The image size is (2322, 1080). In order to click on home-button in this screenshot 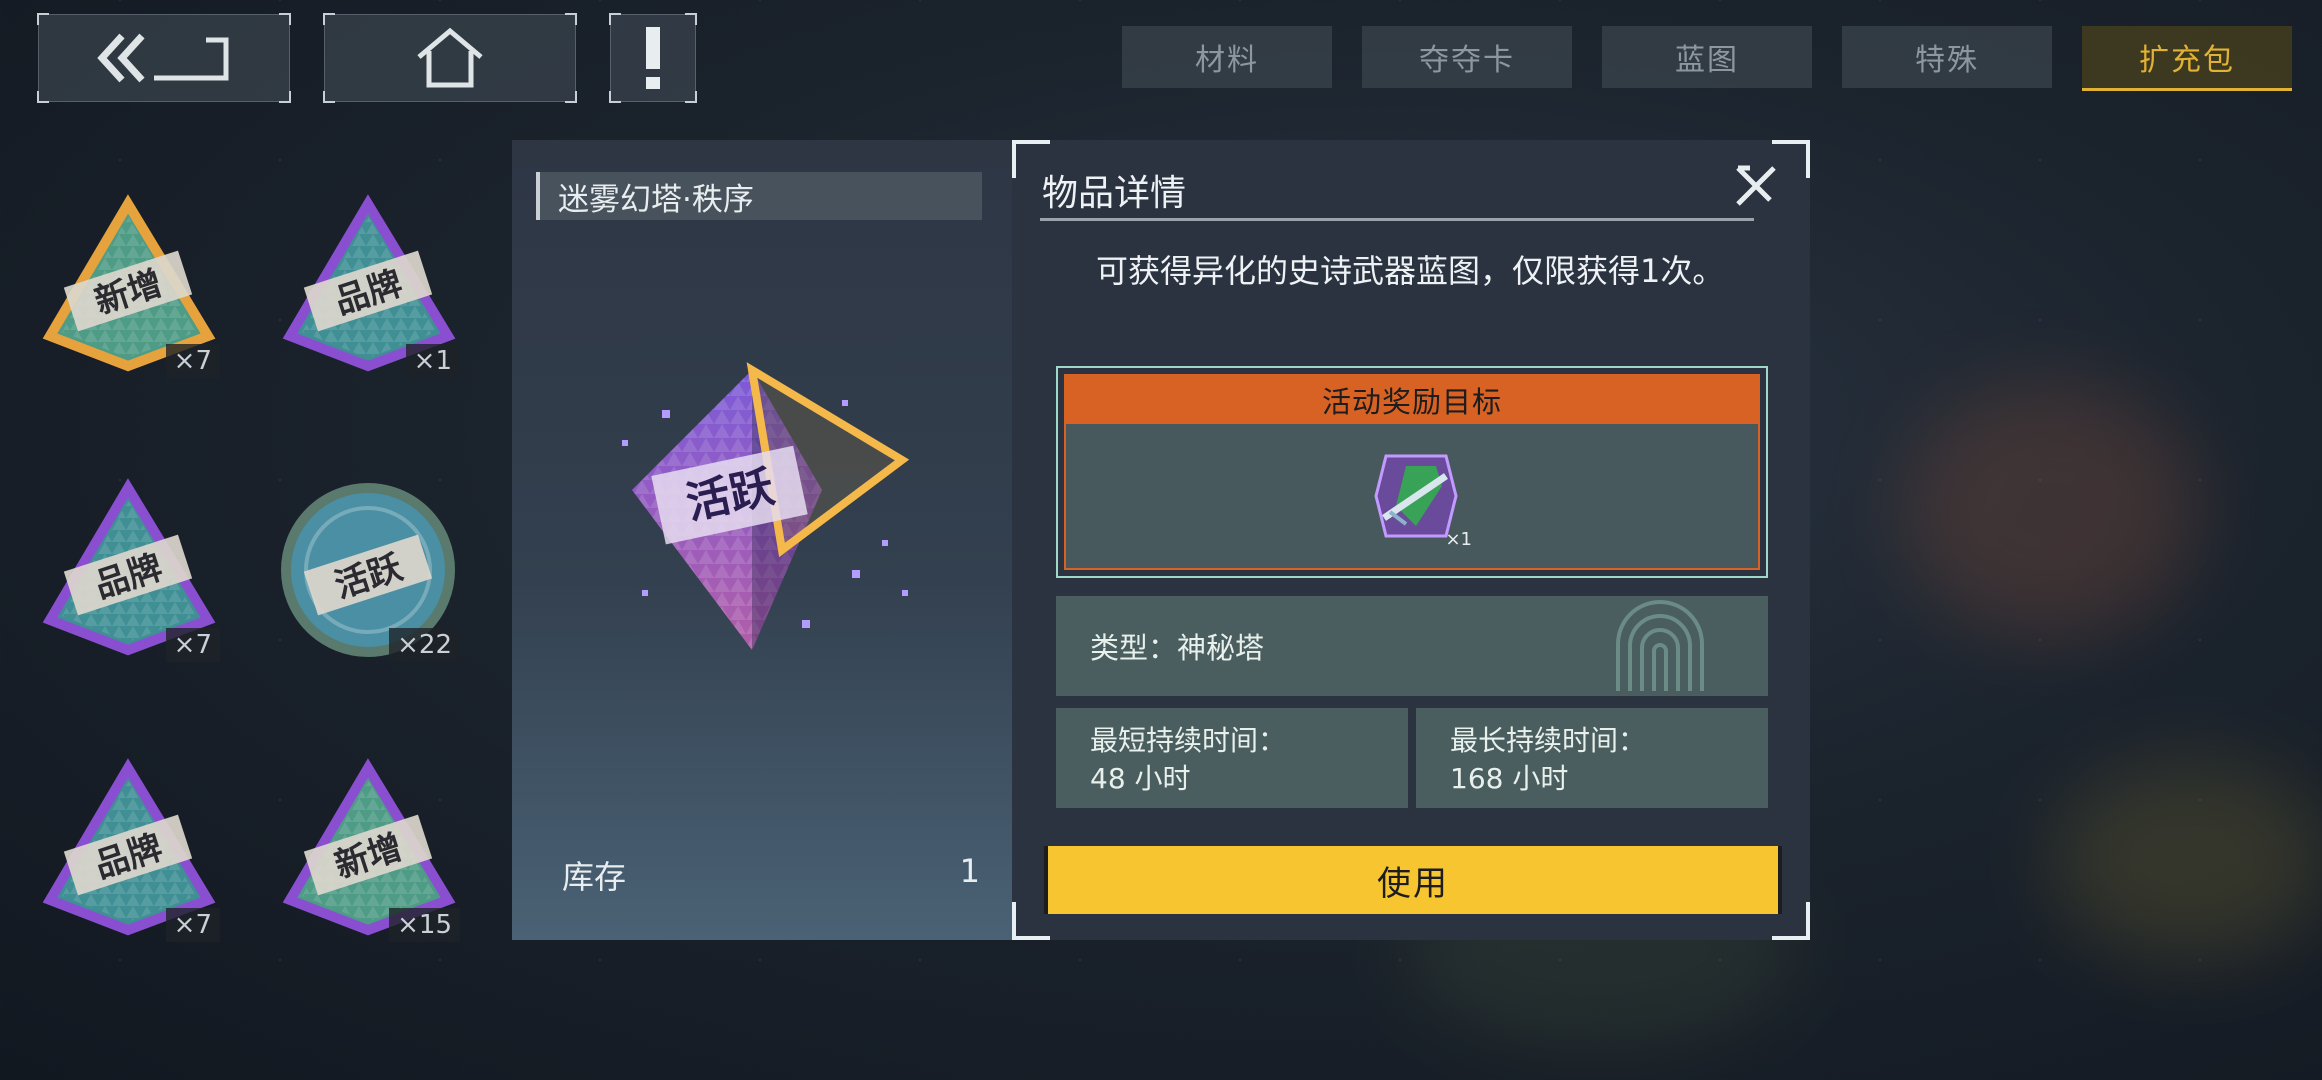, I will do `click(450, 58)`.